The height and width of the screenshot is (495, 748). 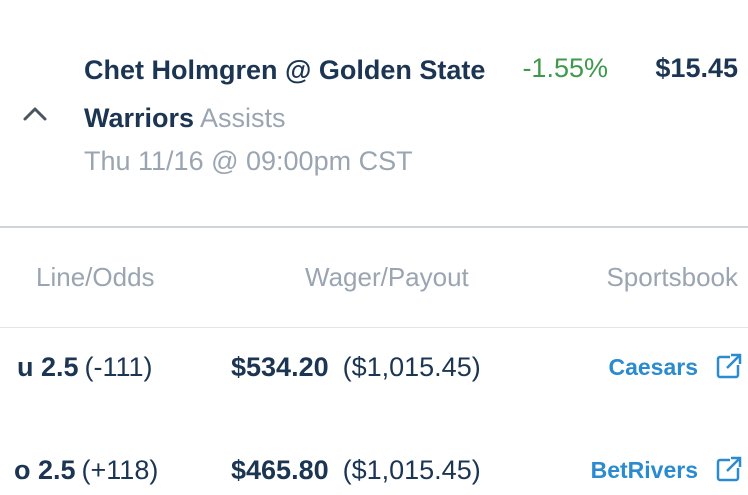 I want to click on wager-payout-cell: $465.80 ($1,015.45), so click(x=356, y=470).